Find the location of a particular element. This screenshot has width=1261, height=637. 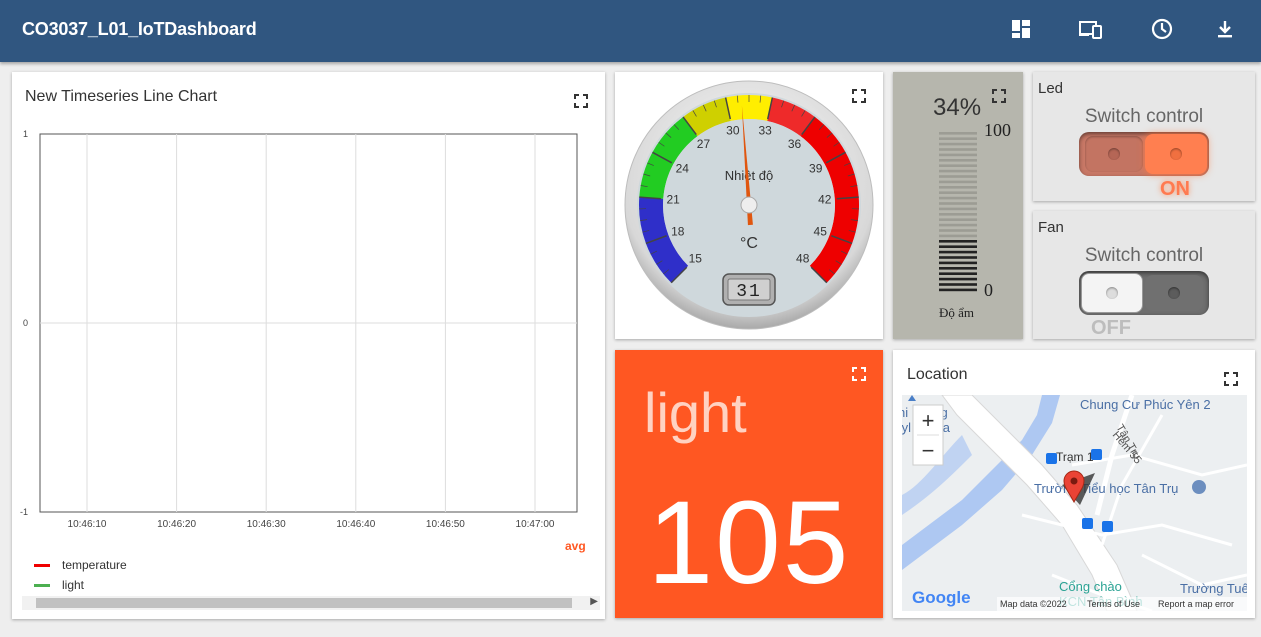

gauge-label: Nhiệt độ is located at coordinates (749, 175).